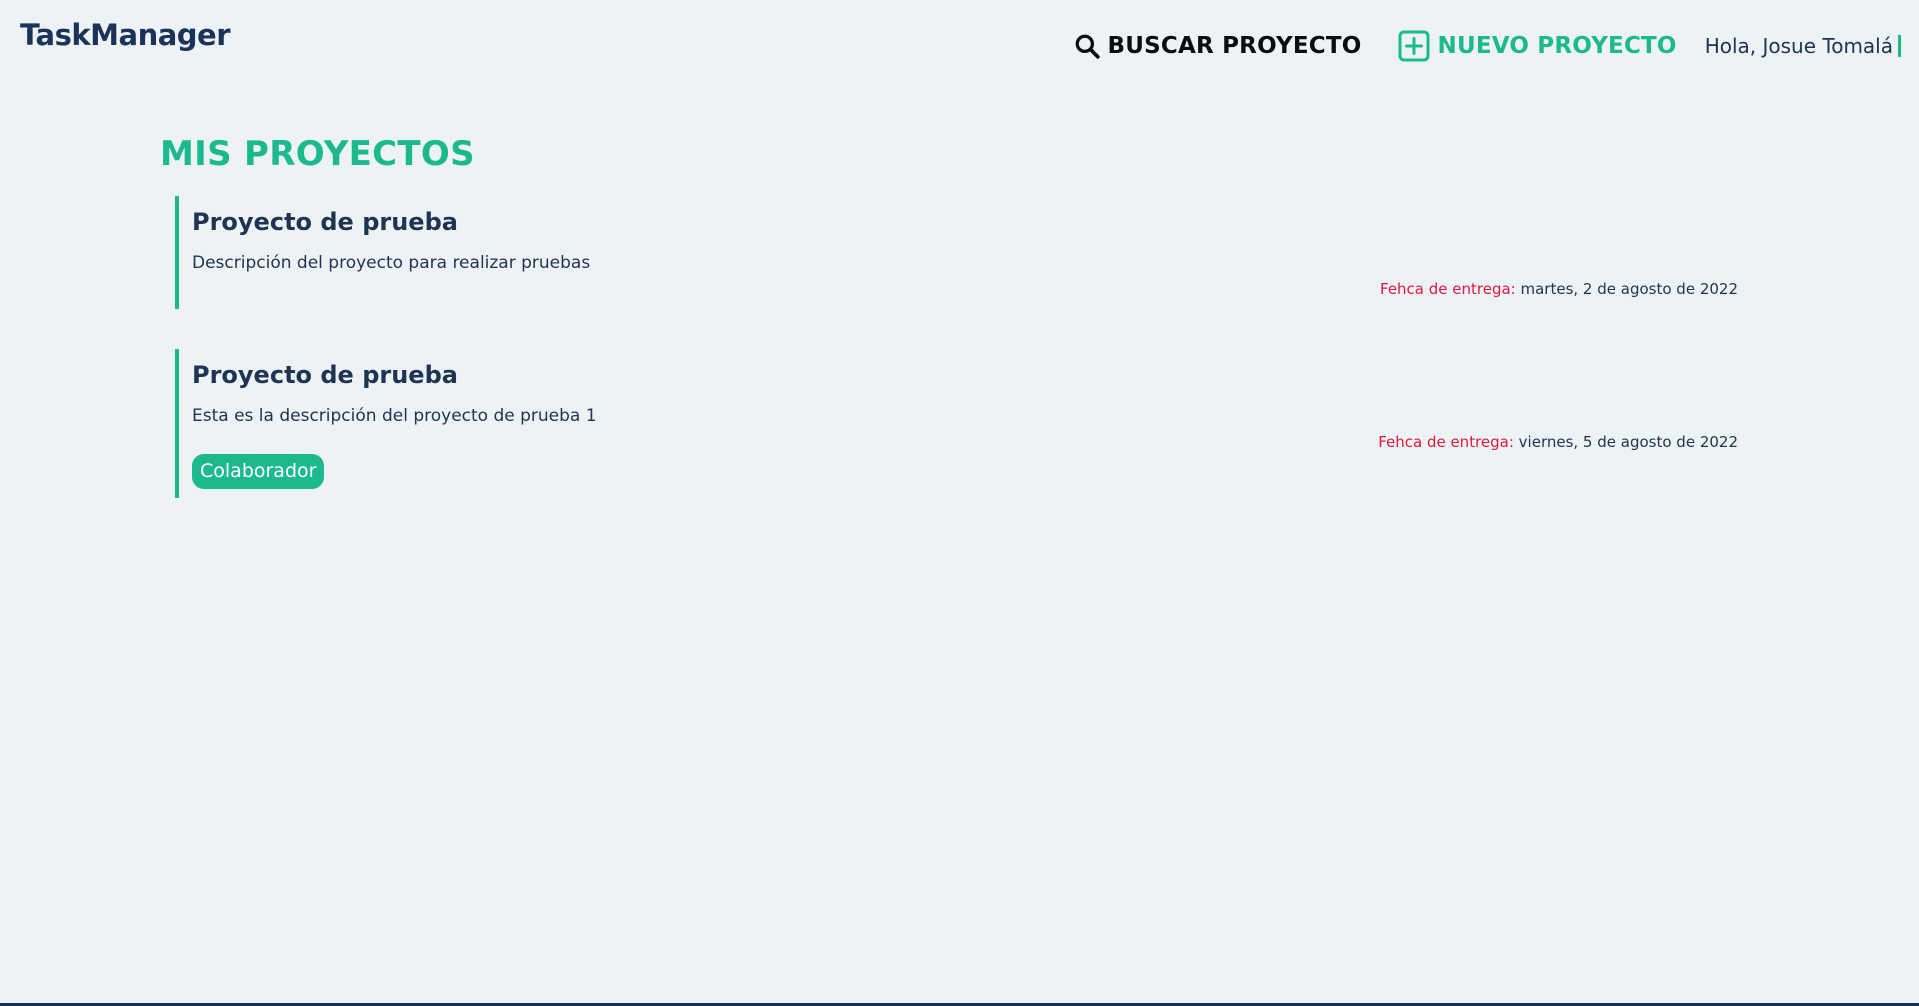 The image size is (1919, 1006). What do you see at coordinates (317, 154) in the screenshot?
I see `page-title: MIS PROYECTOS` at bounding box center [317, 154].